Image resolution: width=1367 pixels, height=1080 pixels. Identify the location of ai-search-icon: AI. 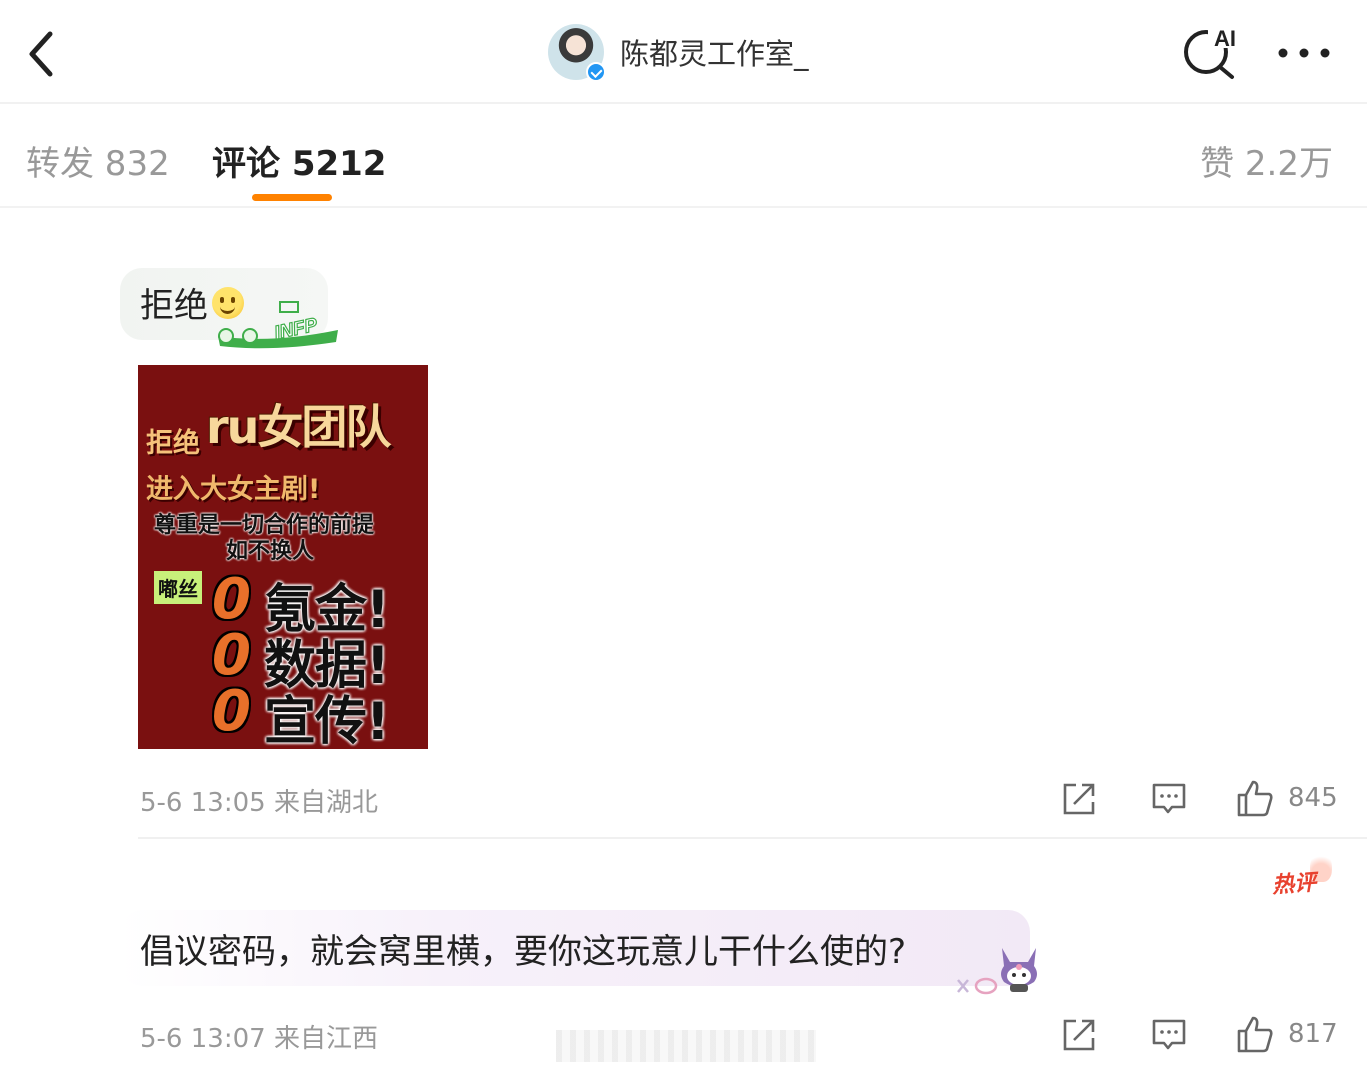
(1212, 52).